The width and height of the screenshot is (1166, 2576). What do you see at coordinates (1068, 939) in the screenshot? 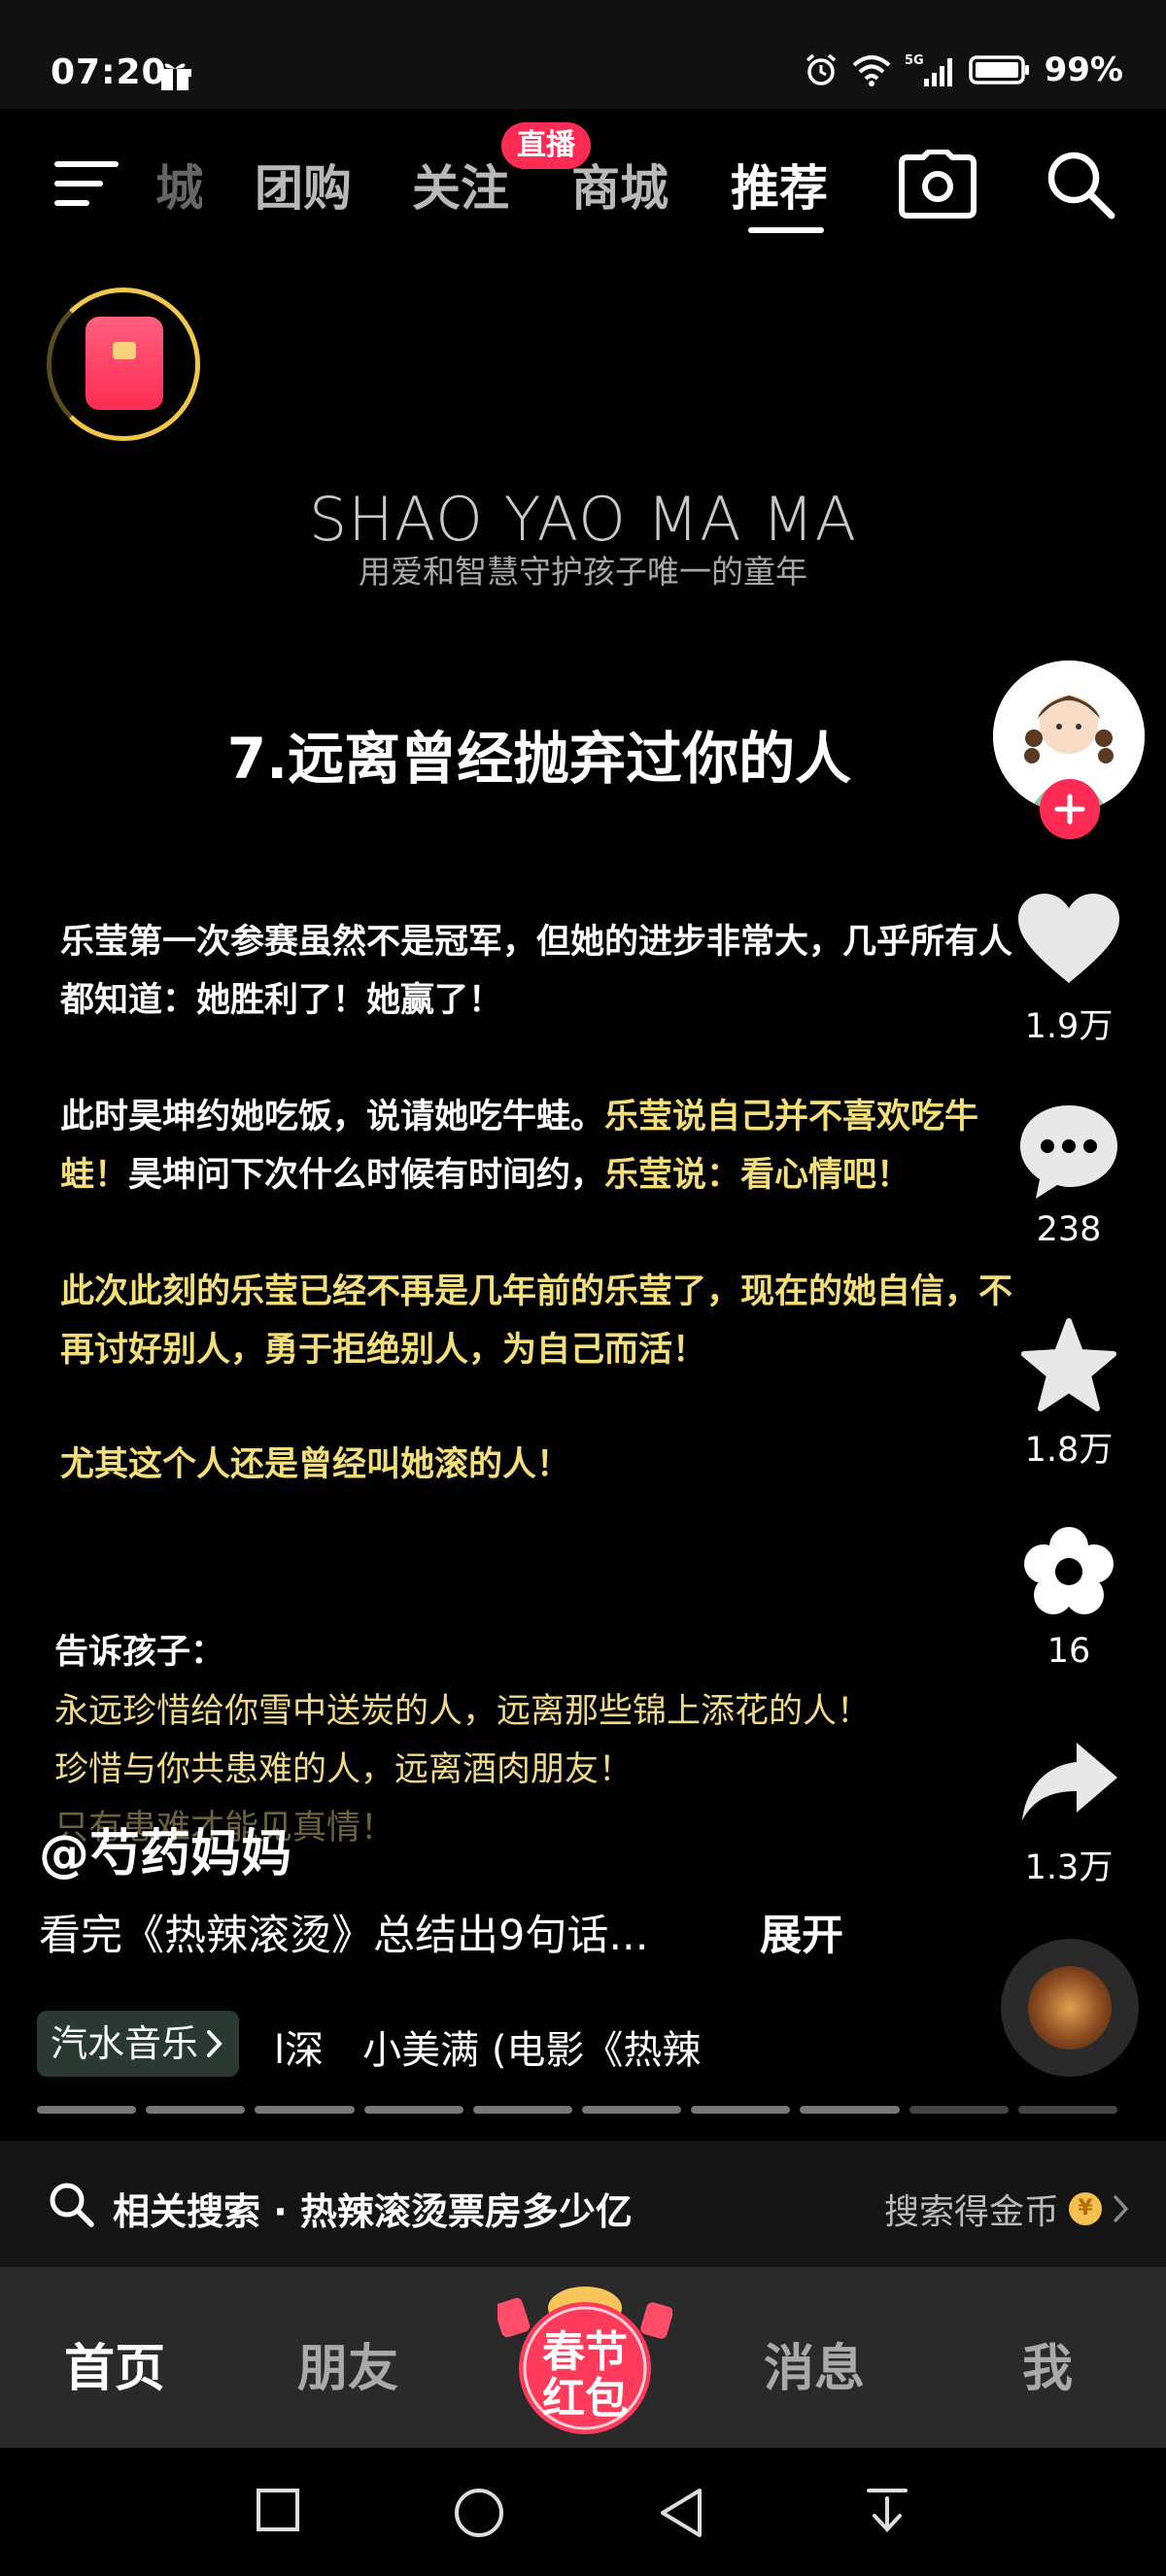
I see `heart-icon` at bounding box center [1068, 939].